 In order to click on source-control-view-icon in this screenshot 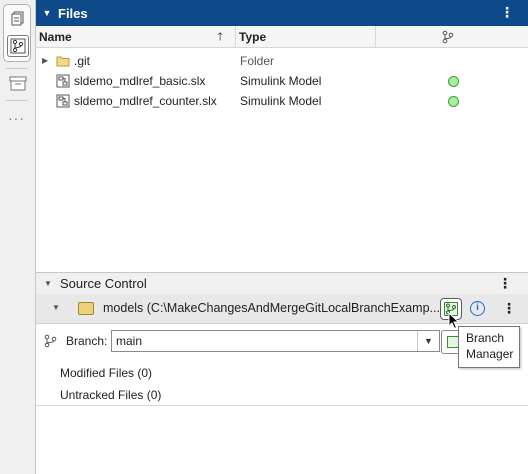, I will do `click(18, 46)`.